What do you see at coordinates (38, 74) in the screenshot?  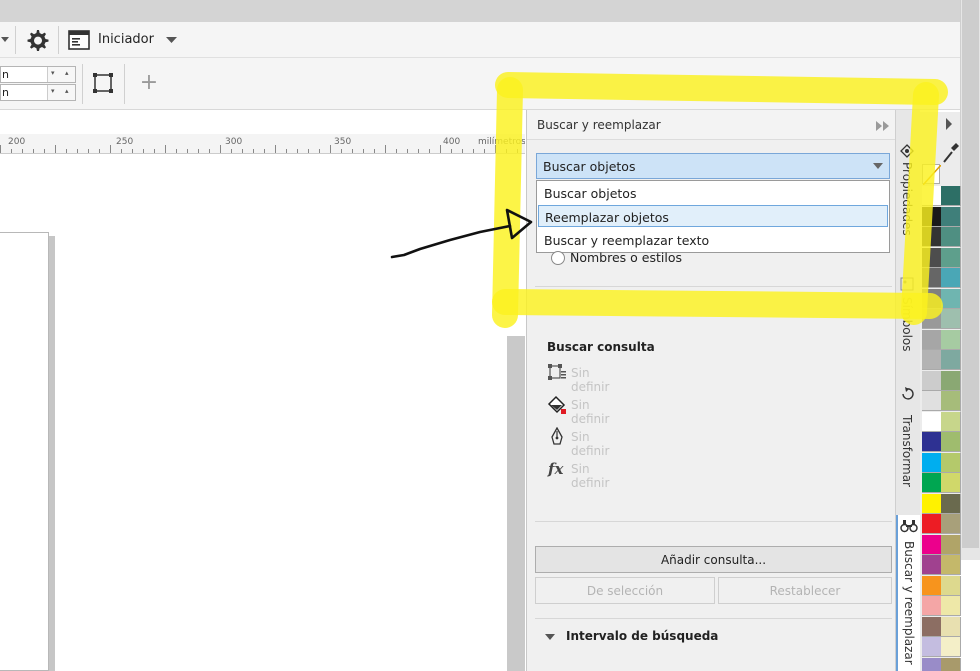 I see `object-width-field: n ▾ ▴` at bounding box center [38, 74].